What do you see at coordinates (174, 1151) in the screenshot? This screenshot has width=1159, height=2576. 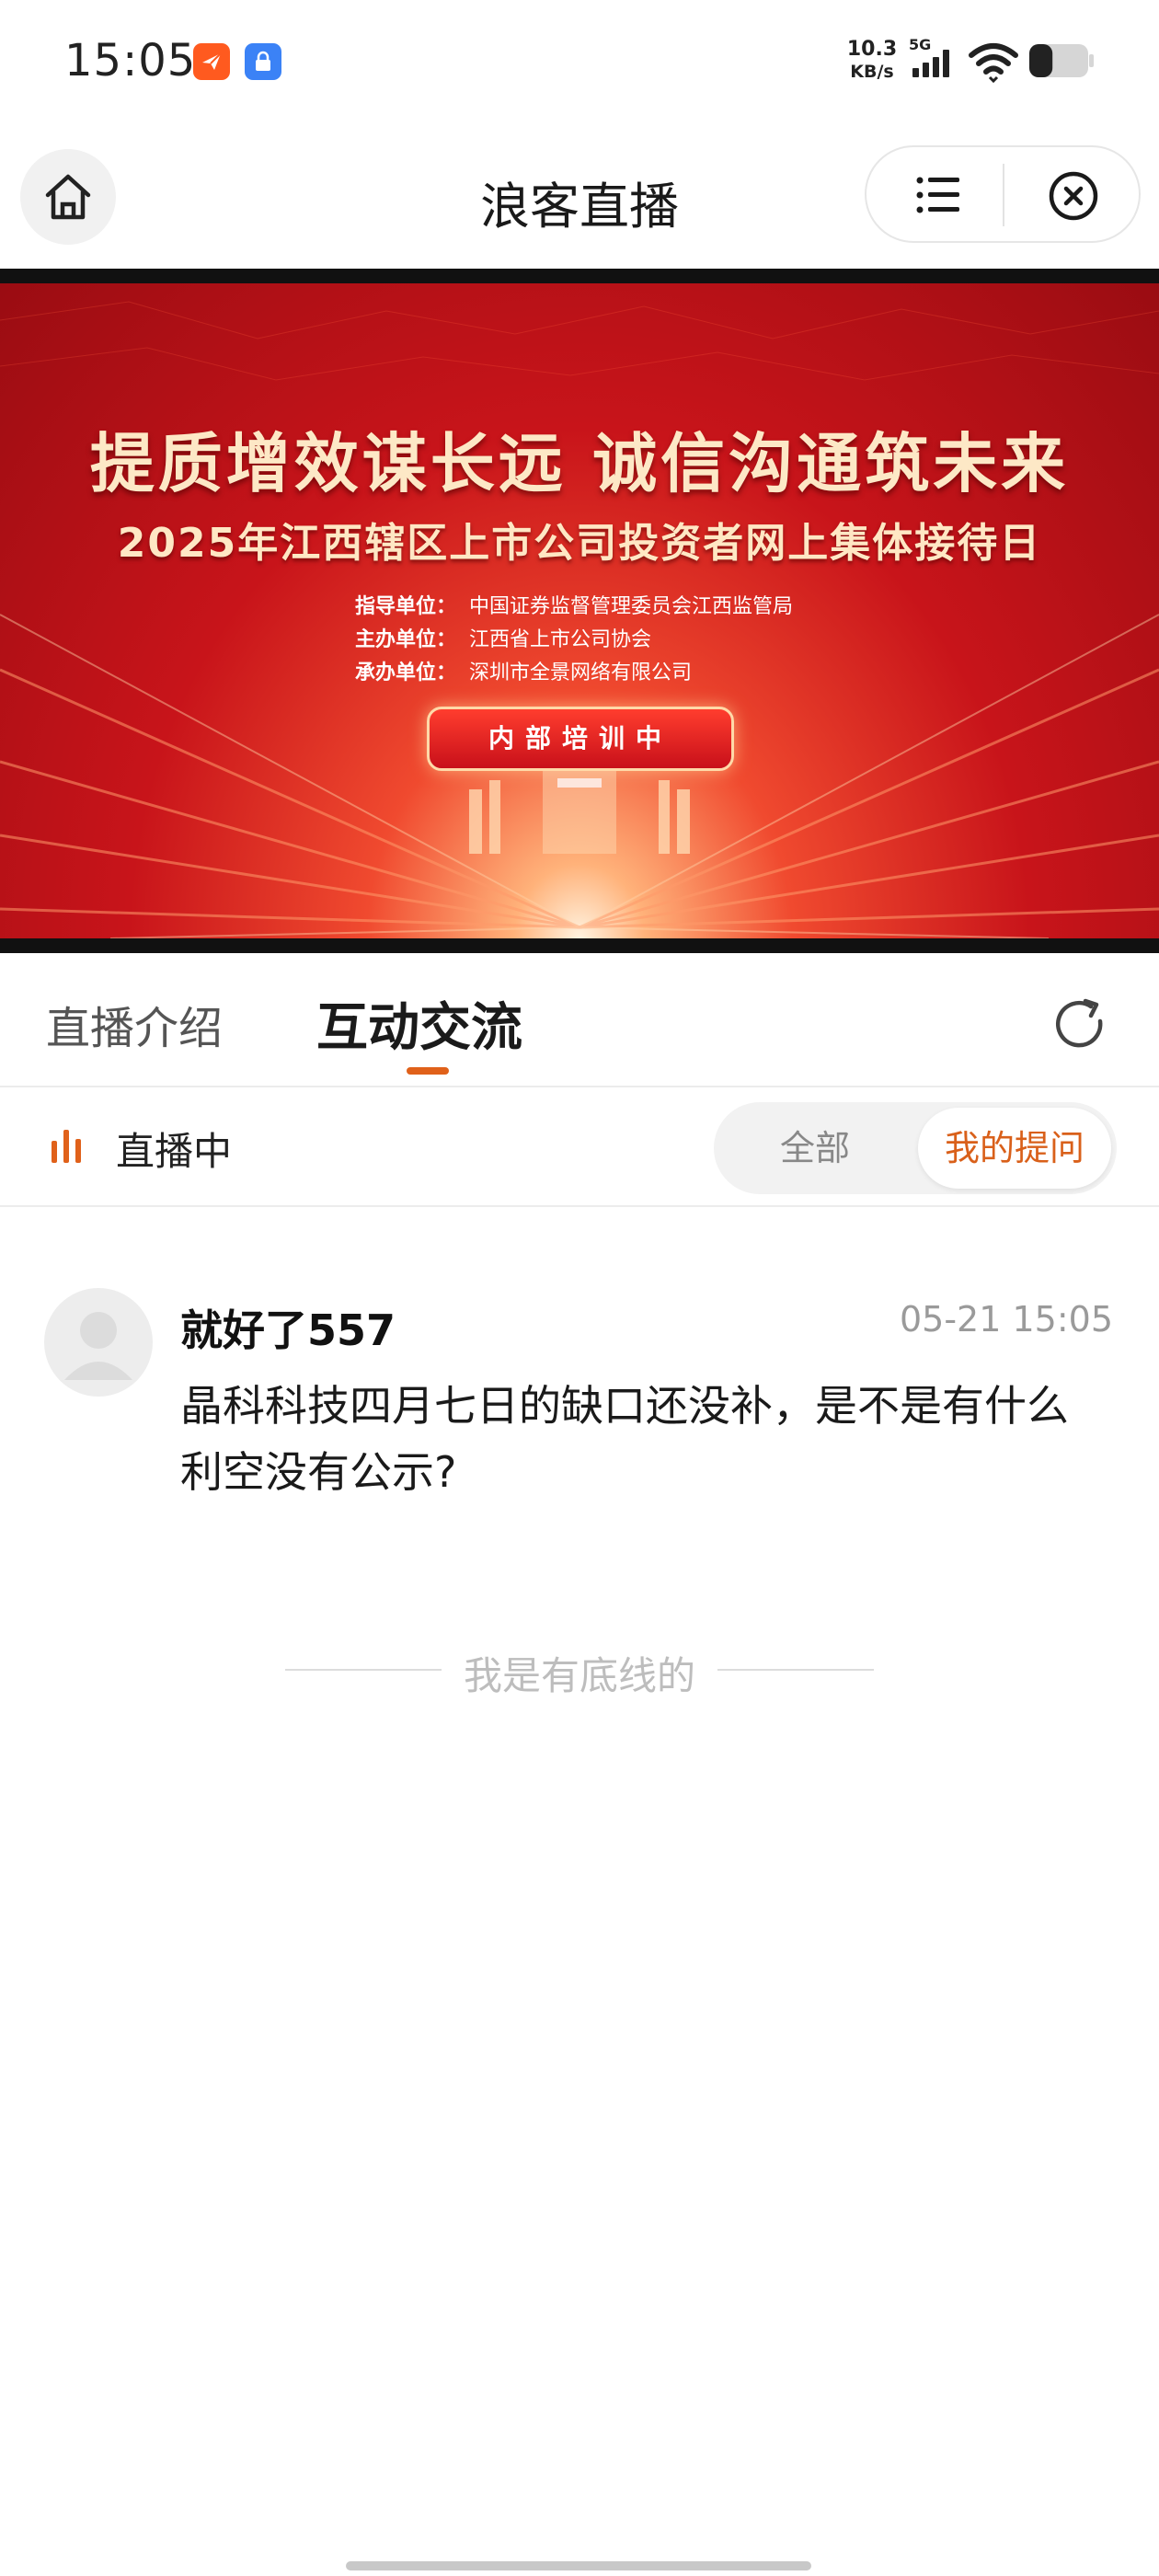 I see `live-status-label: 直播中` at bounding box center [174, 1151].